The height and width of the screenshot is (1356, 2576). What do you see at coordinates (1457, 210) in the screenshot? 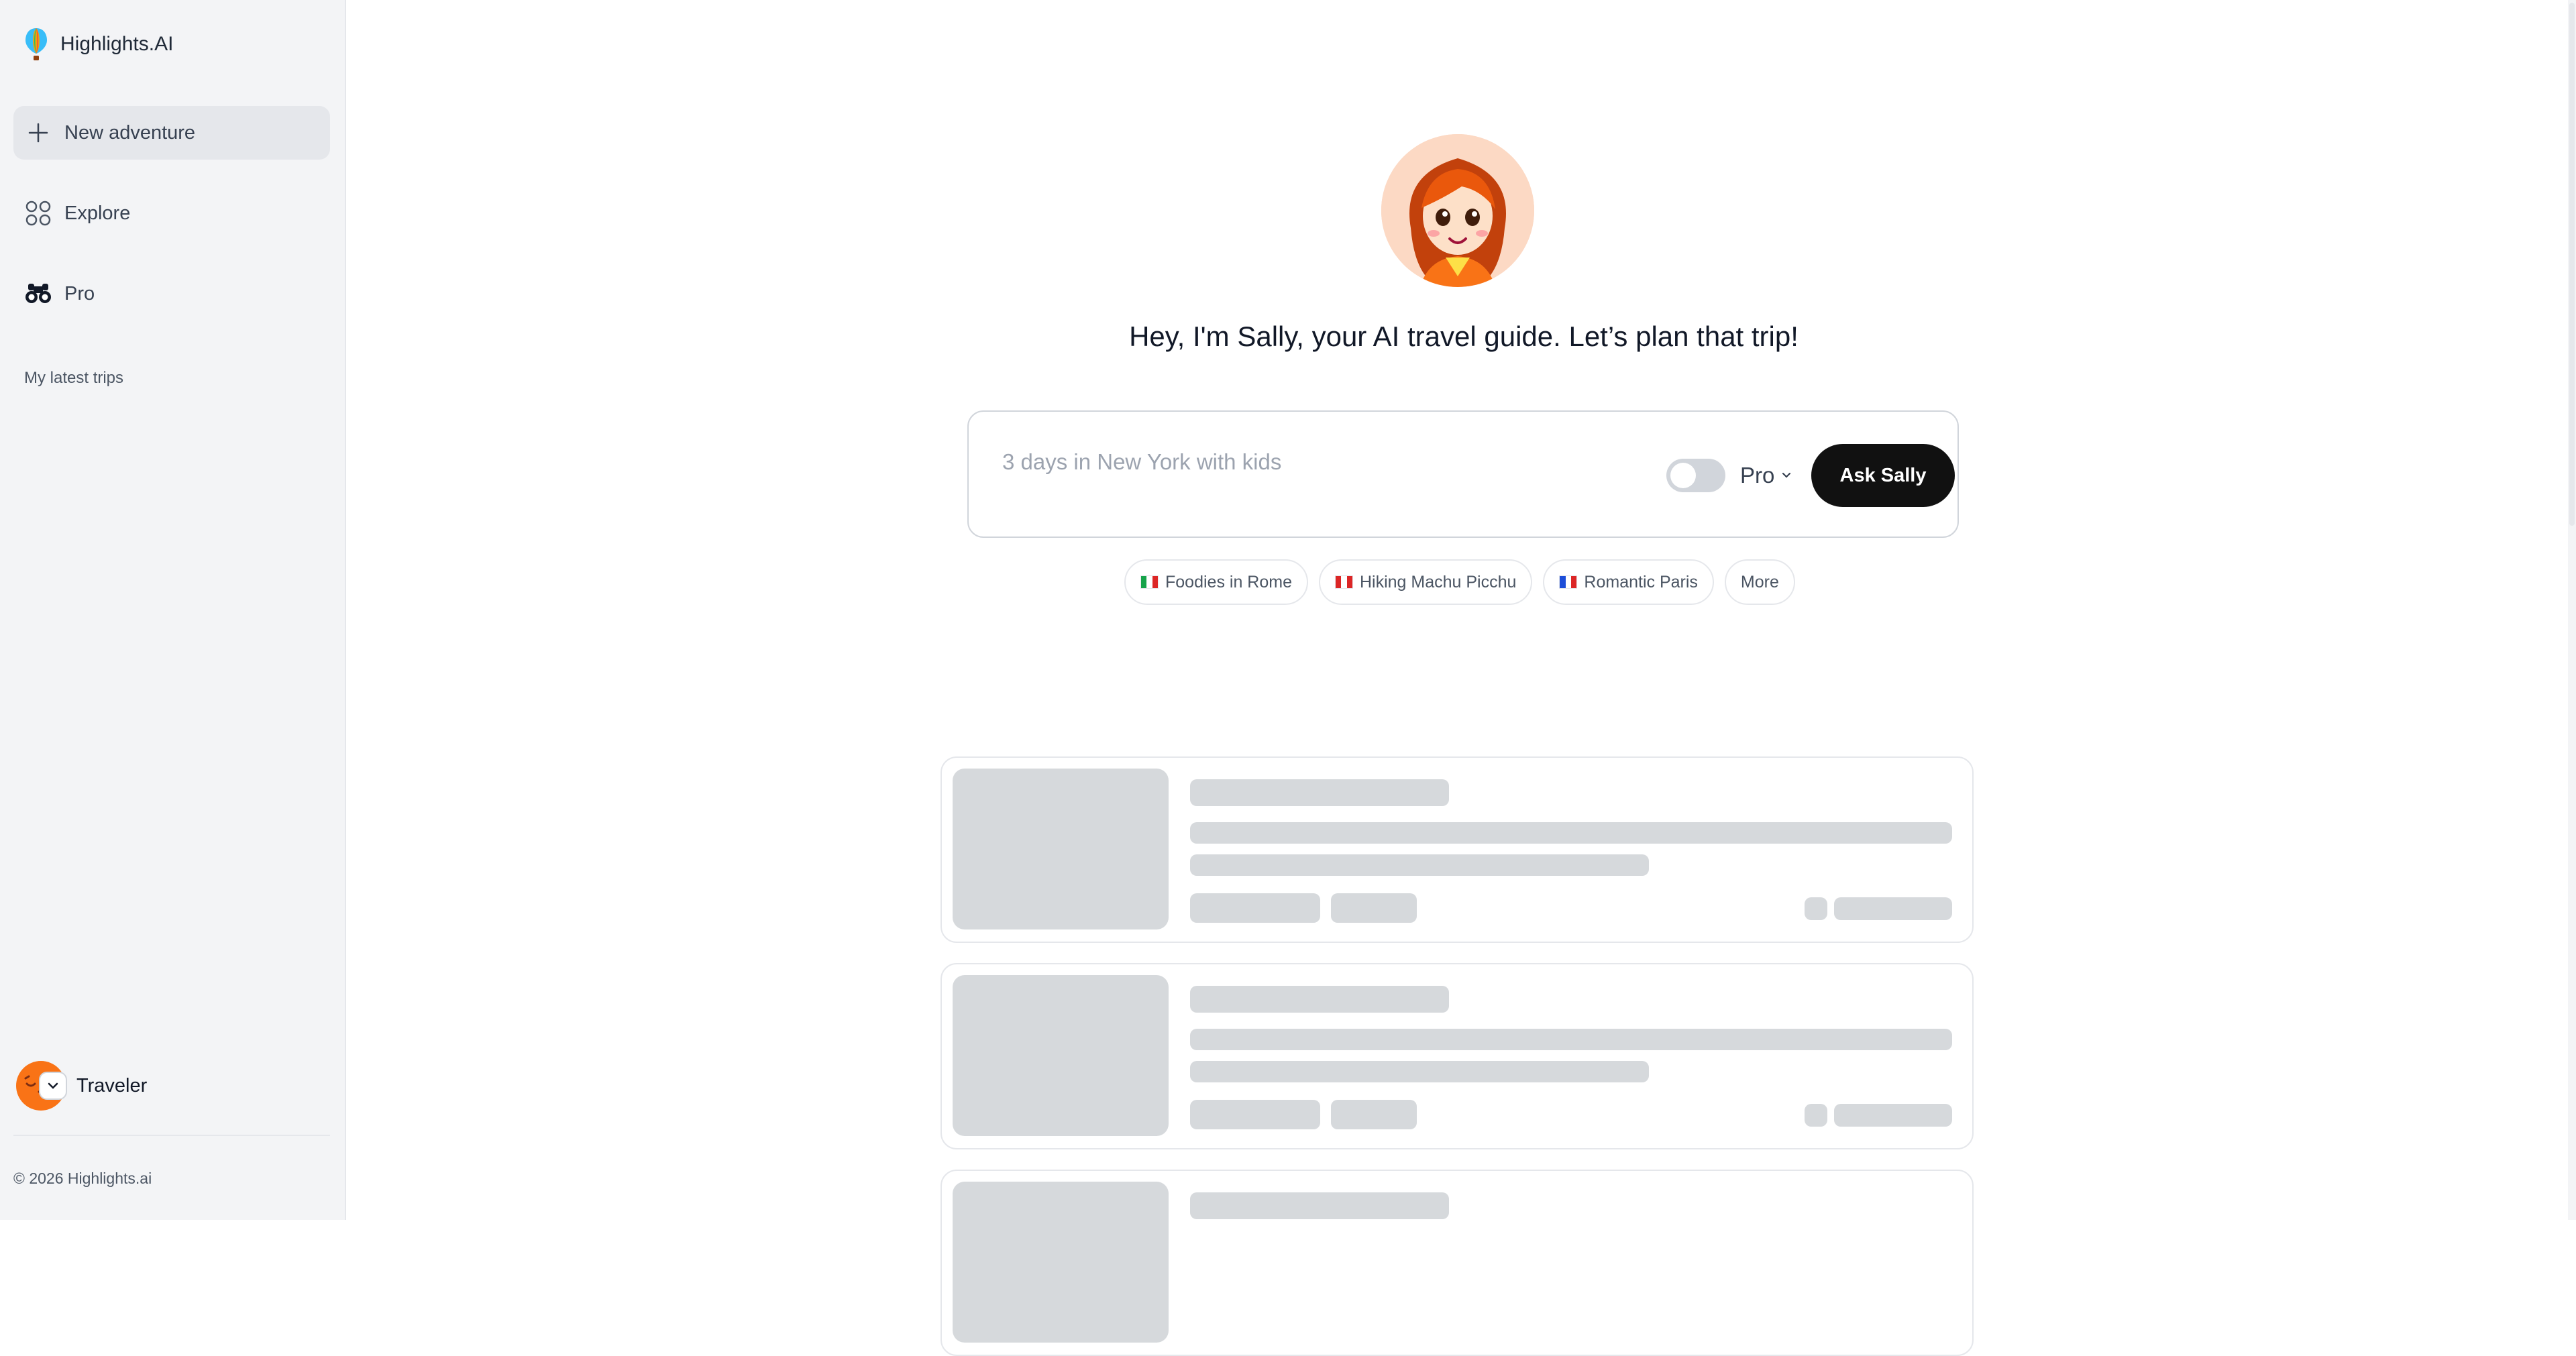
I see `sally-avatar` at bounding box center [1457, 210].